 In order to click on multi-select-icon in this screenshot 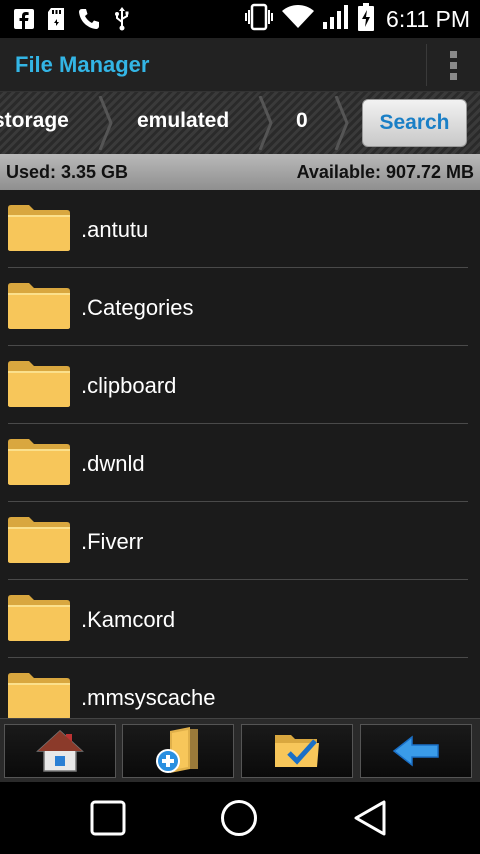, I will do `click(297, 751)`.